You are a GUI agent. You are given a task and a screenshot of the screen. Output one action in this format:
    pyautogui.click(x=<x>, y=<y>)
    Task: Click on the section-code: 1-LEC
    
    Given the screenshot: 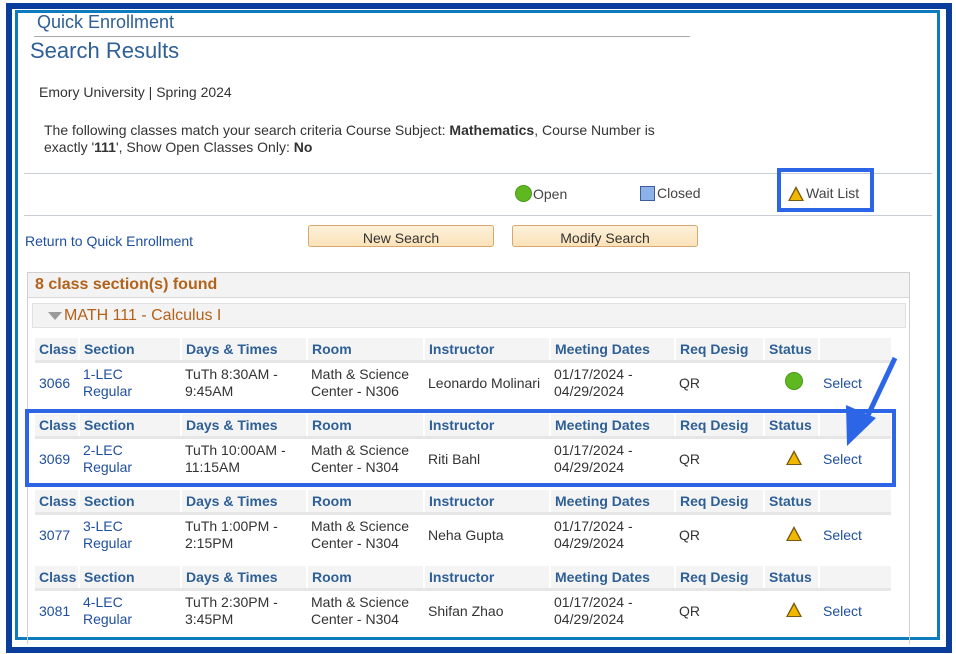 What is the action you would take?
    pyautogui.click(x=103, y=374)
    